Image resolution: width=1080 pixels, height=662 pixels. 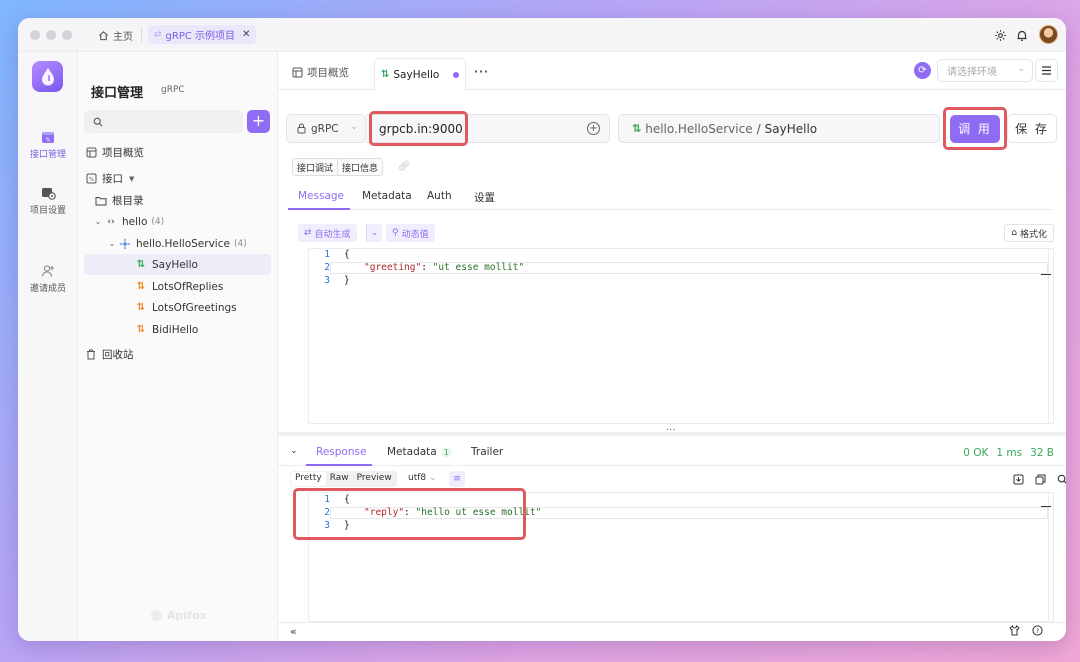 I want to click on format-raw: Raw, so click(x=339, y=479).